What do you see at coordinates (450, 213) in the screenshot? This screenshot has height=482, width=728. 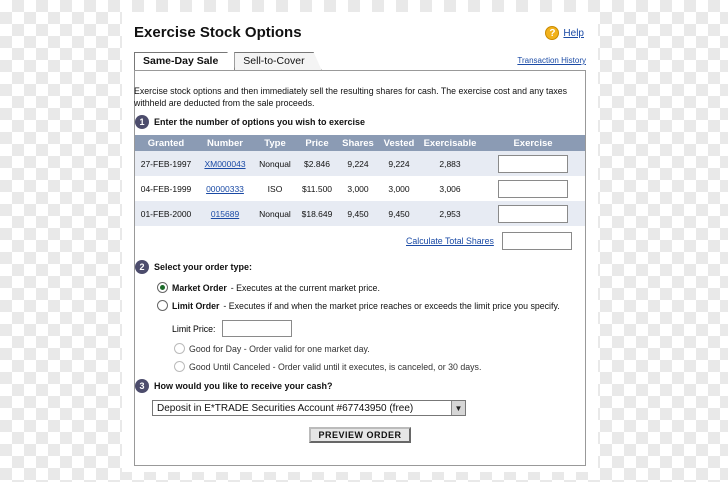 I see `exercisable-cell: 2,953` at bounding box center [450, 213].